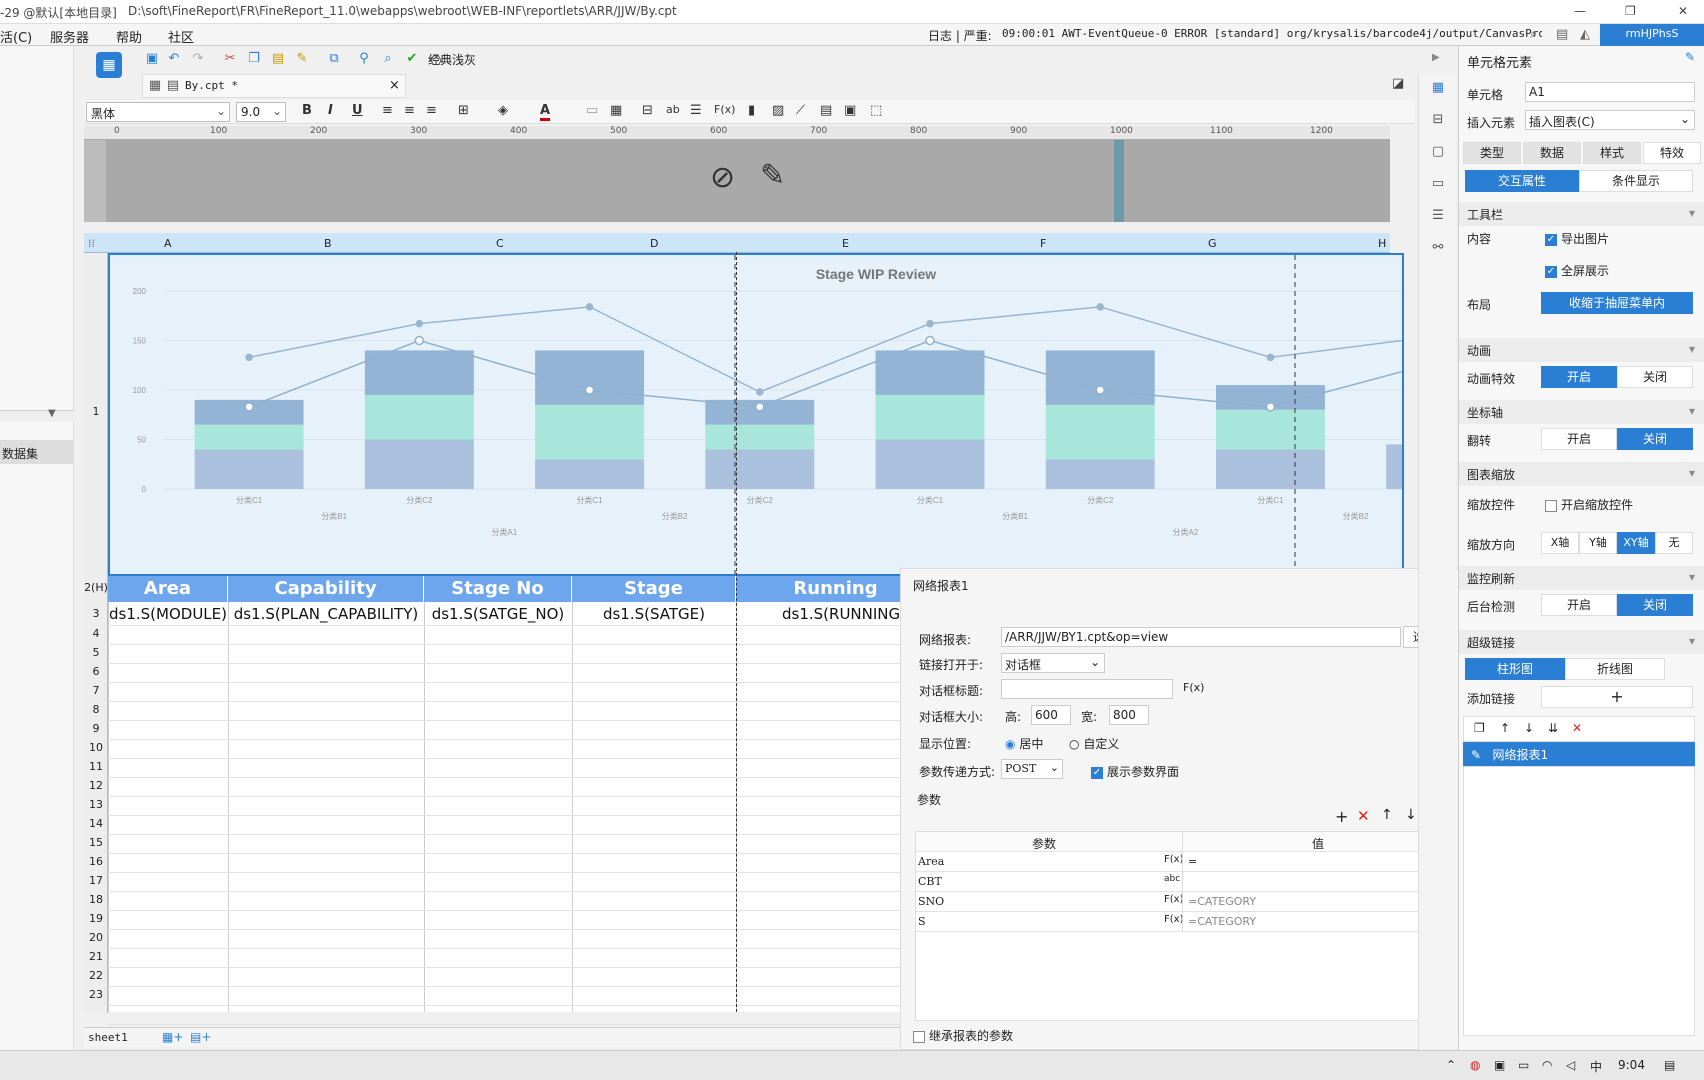  What do you see at coordinates (96, 823) in the screenshot?
I see `row-14: 14` at bounding box center [96, 823].